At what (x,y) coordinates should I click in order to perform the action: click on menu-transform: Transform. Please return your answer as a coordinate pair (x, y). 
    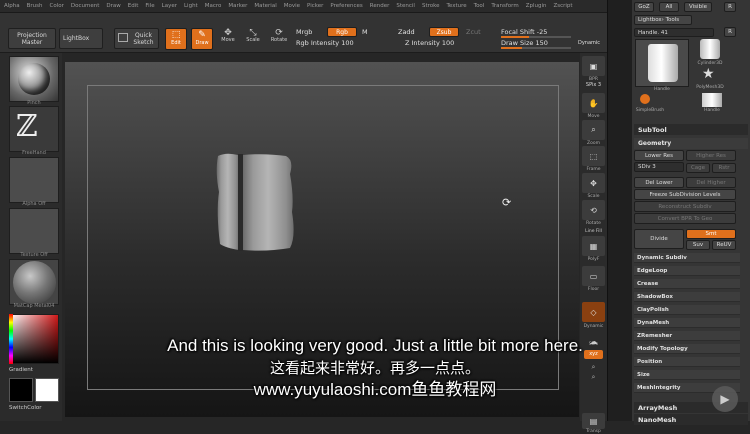
    Looking at the image, I should click on (504, 6).